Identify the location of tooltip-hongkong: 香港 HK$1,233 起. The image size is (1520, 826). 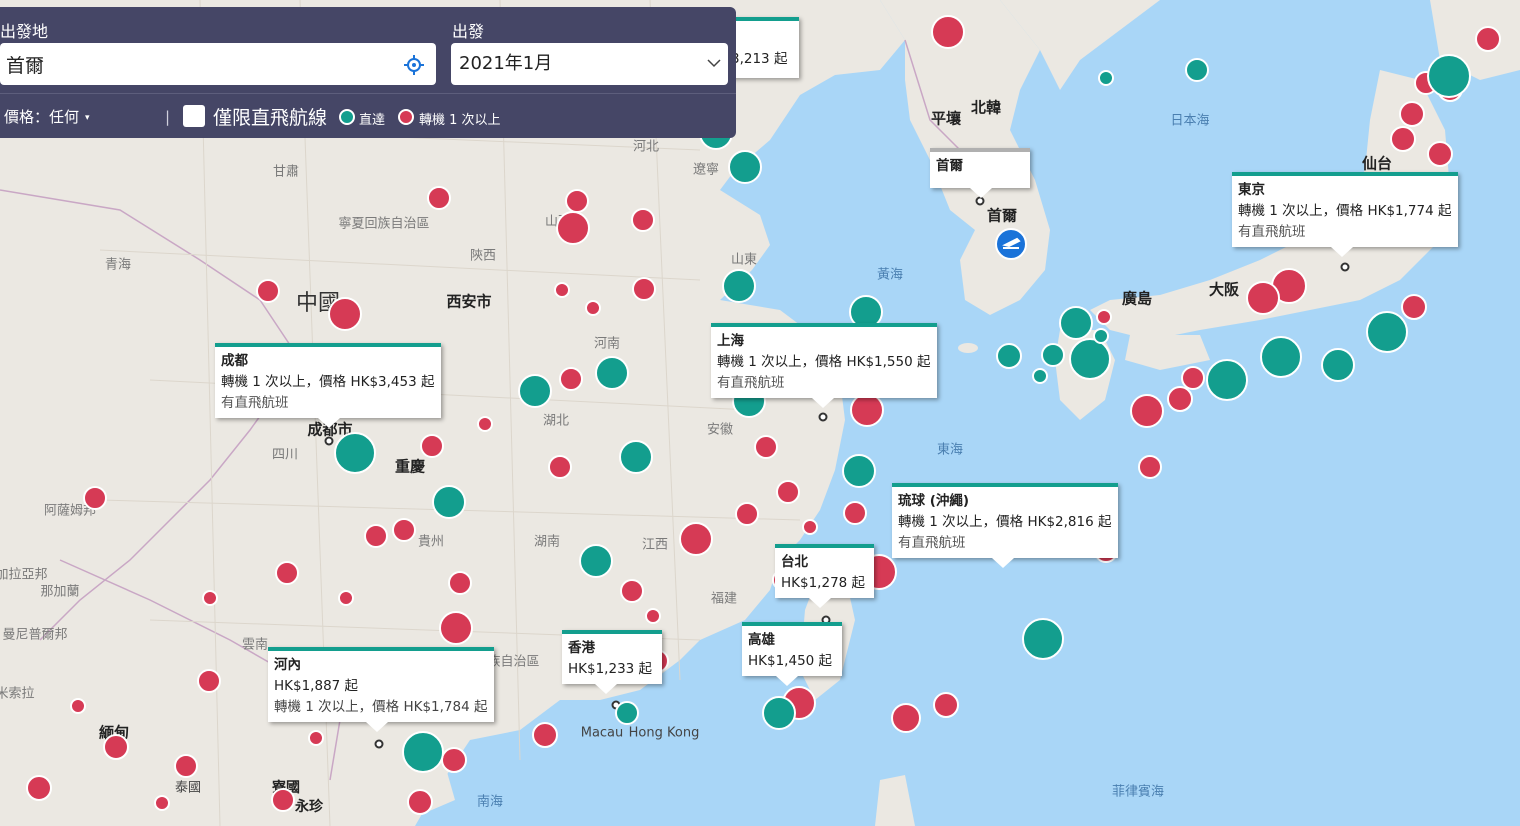
(612, 662).